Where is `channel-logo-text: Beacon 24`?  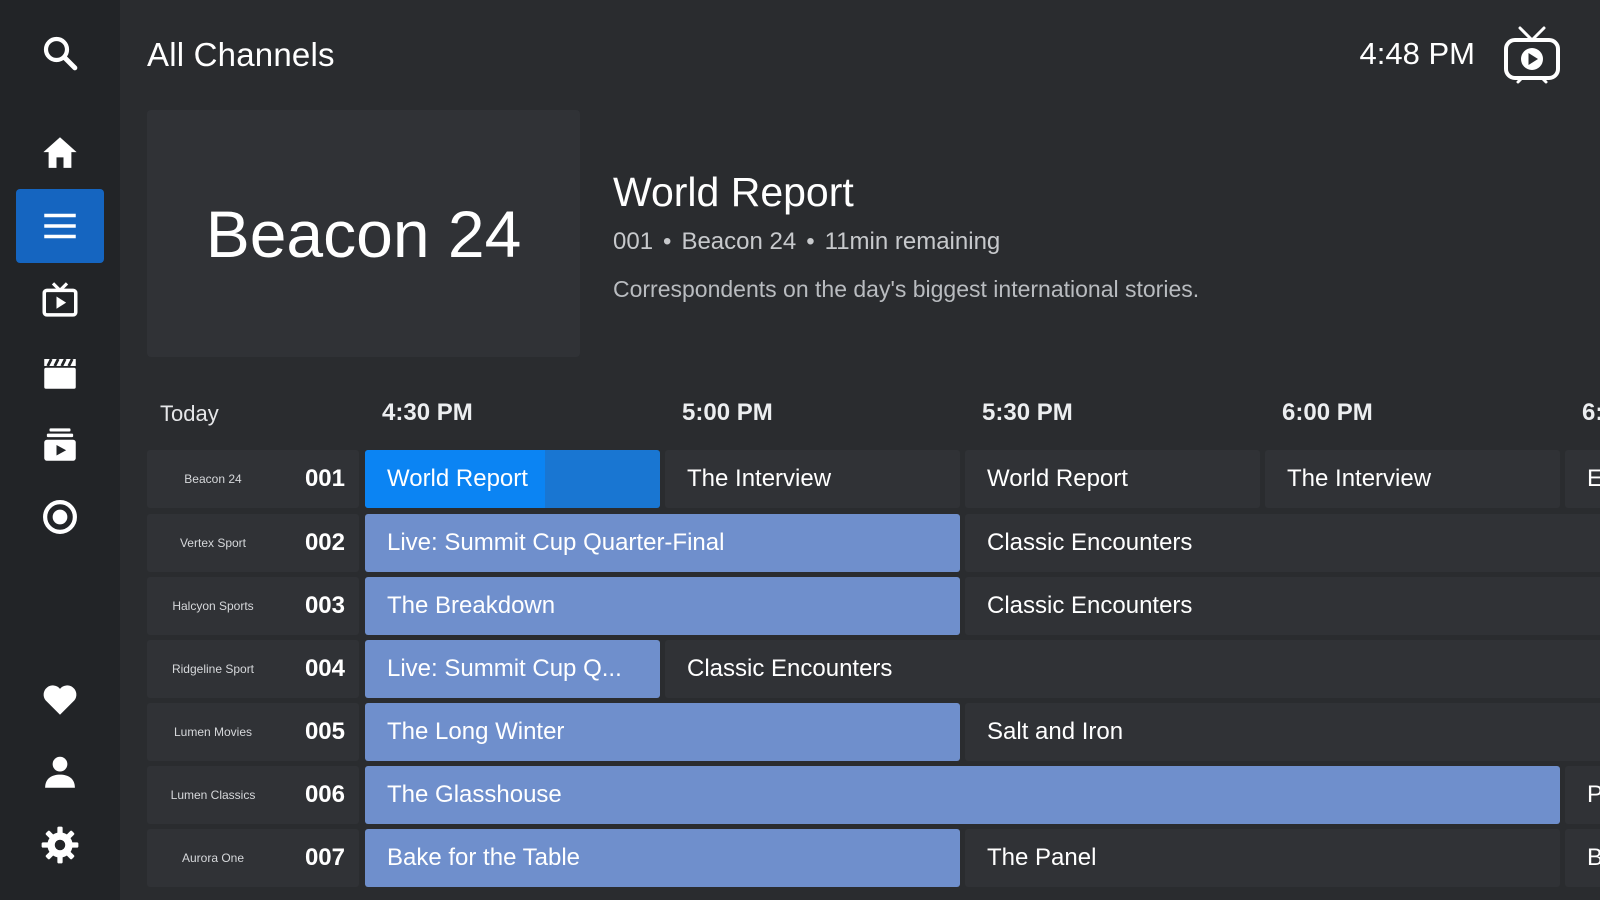 channel-logo-text: Beacon 24 is located at coordinates (363, 233).